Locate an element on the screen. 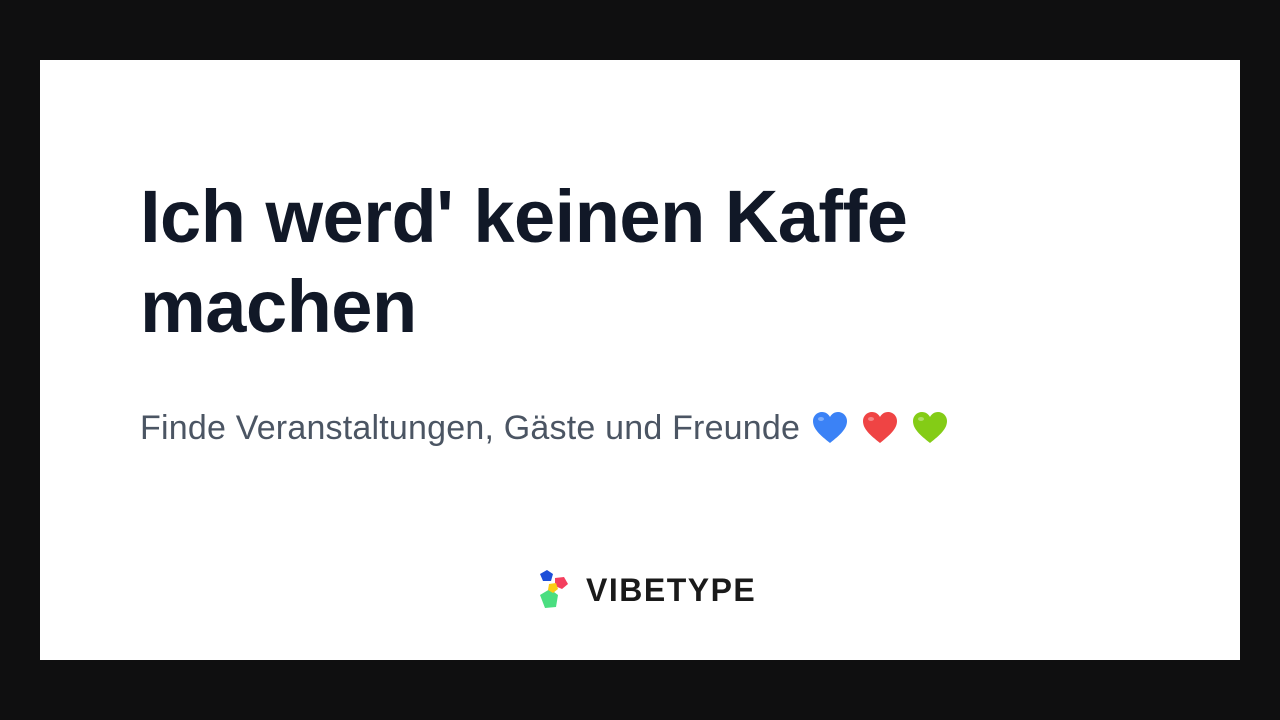 This screenshot has width=1280, height=720. brand-footer: VIBETYPE is located at coordinates (646, 590).